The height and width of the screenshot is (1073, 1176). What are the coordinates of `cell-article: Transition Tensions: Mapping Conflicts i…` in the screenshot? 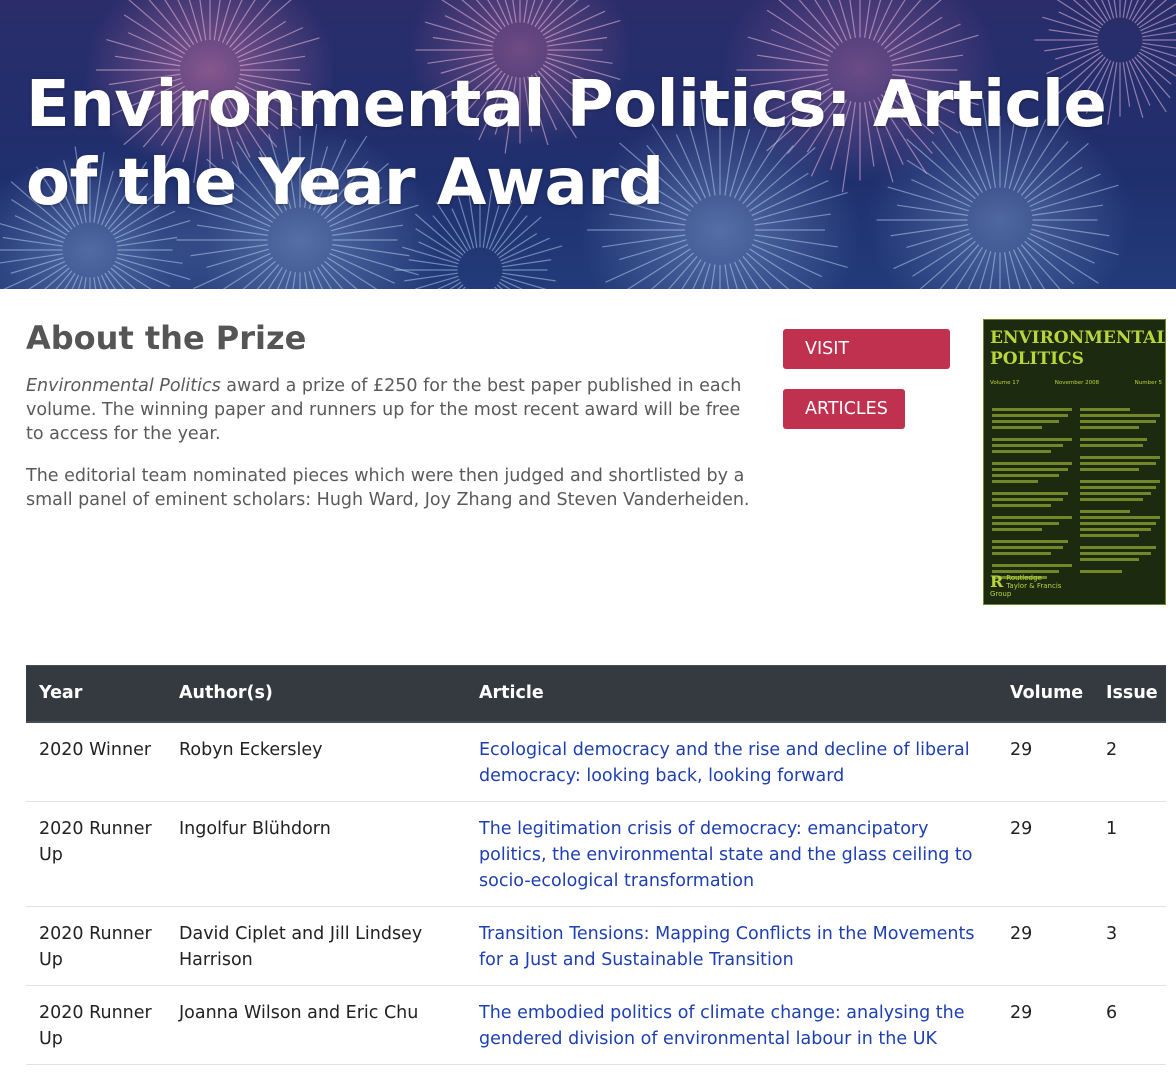 It's located at (731, 946).